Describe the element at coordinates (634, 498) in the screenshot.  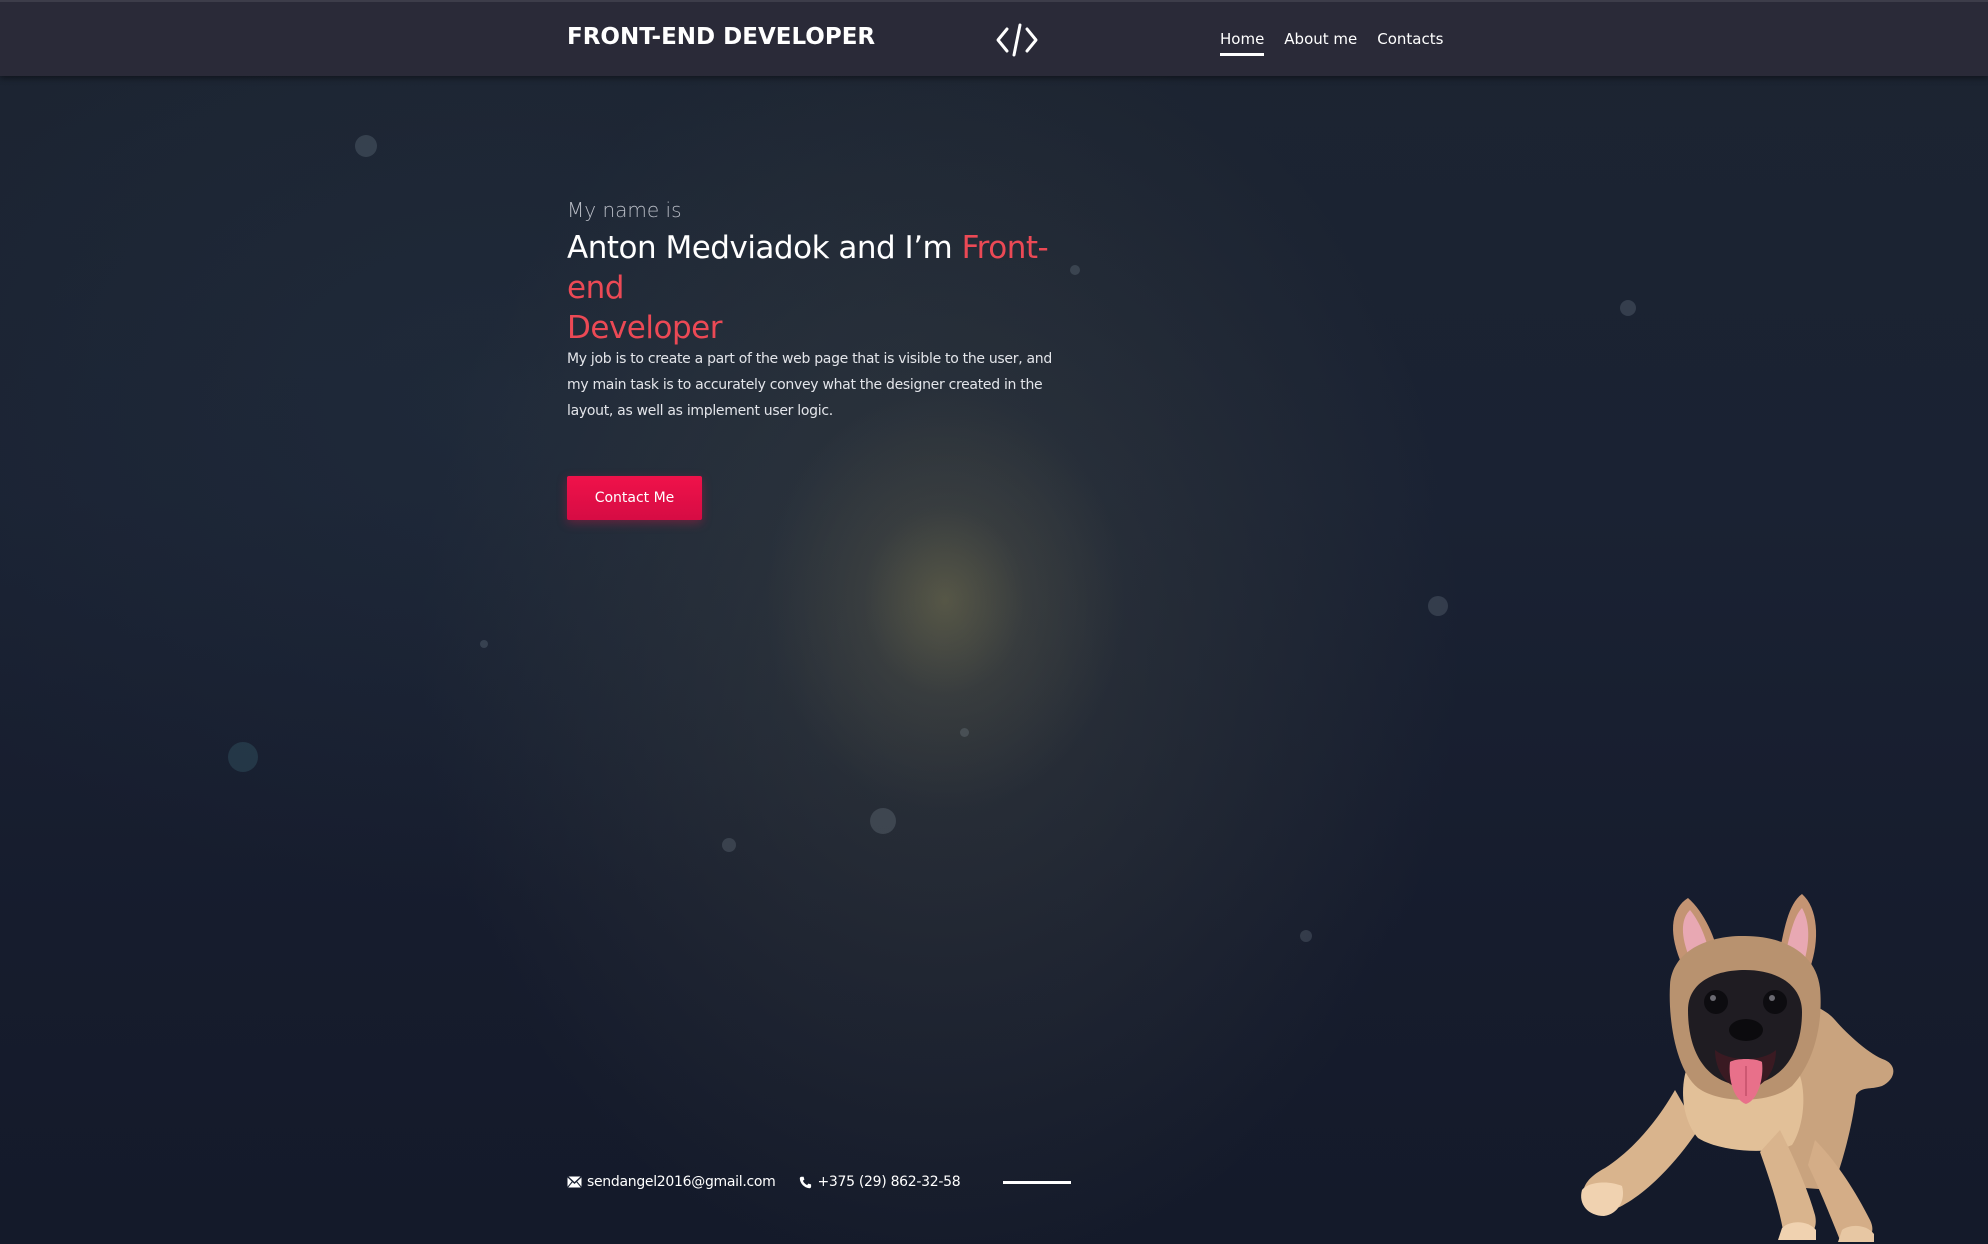
I see `contact-me-button: Contact Me` at that location.